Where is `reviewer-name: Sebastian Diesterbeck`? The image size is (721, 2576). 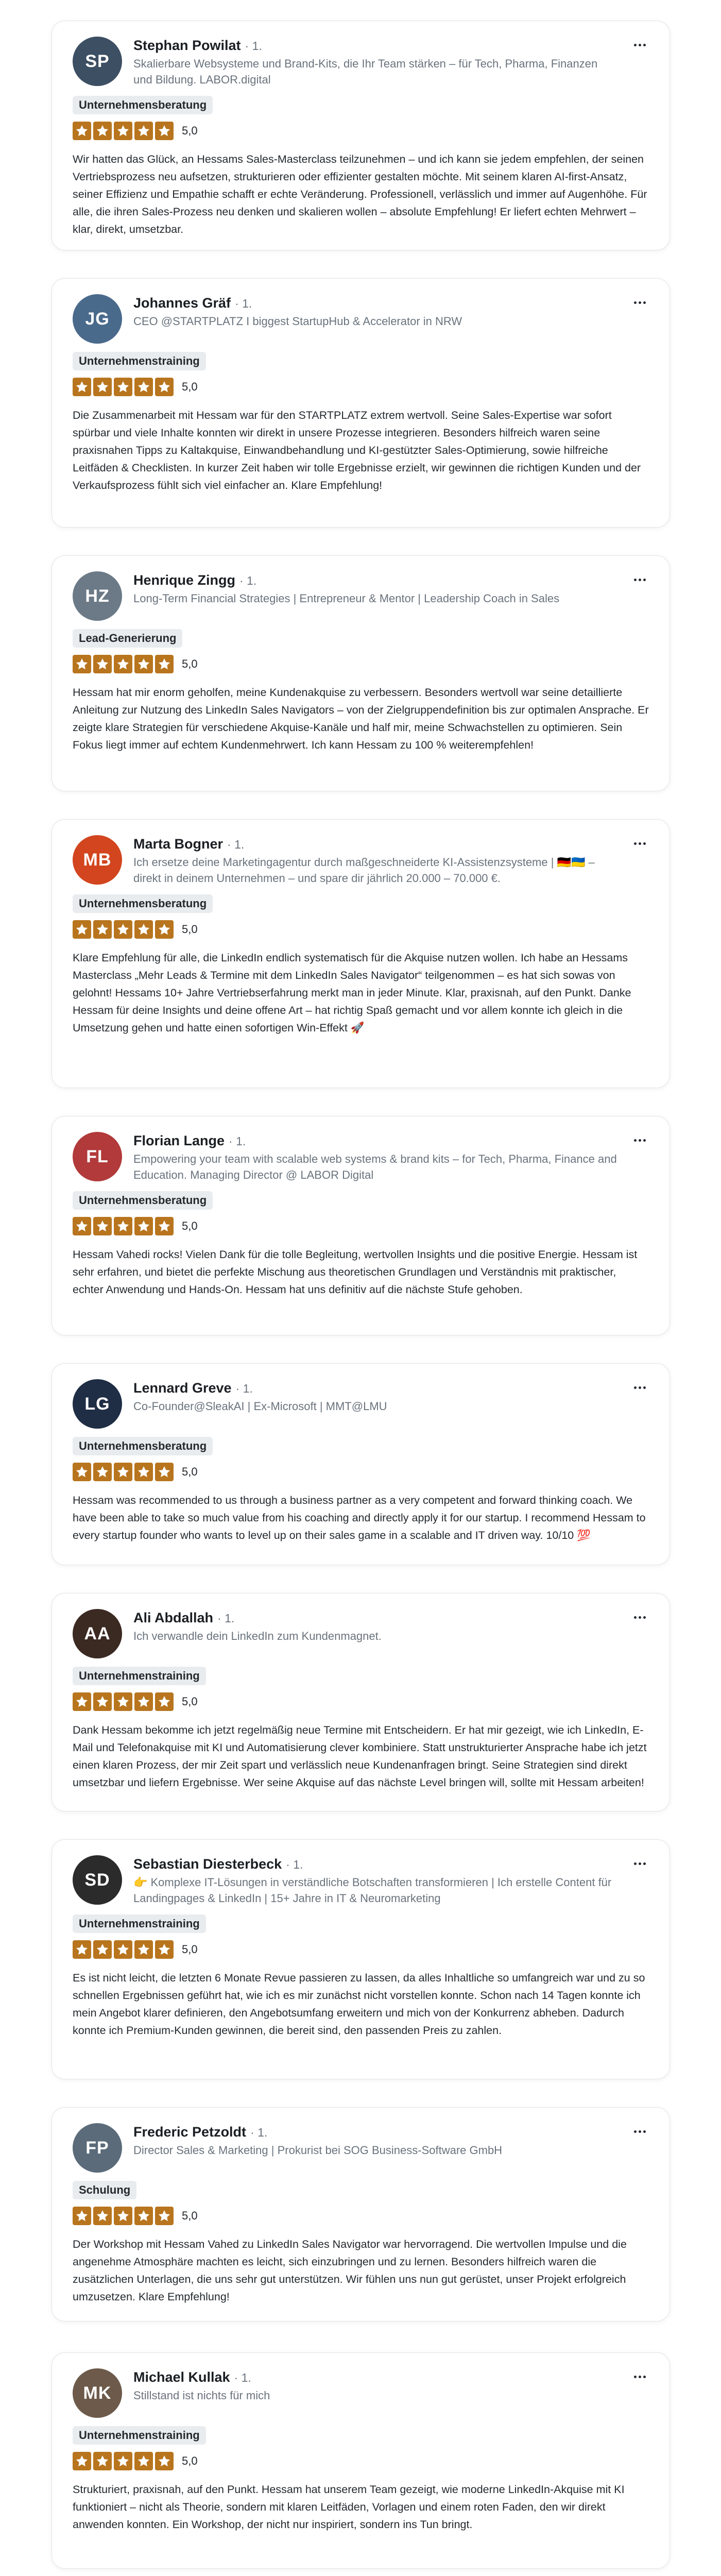 reviewer-name: Sebastian Diesterbeck is located at coordinates (207, 1864).